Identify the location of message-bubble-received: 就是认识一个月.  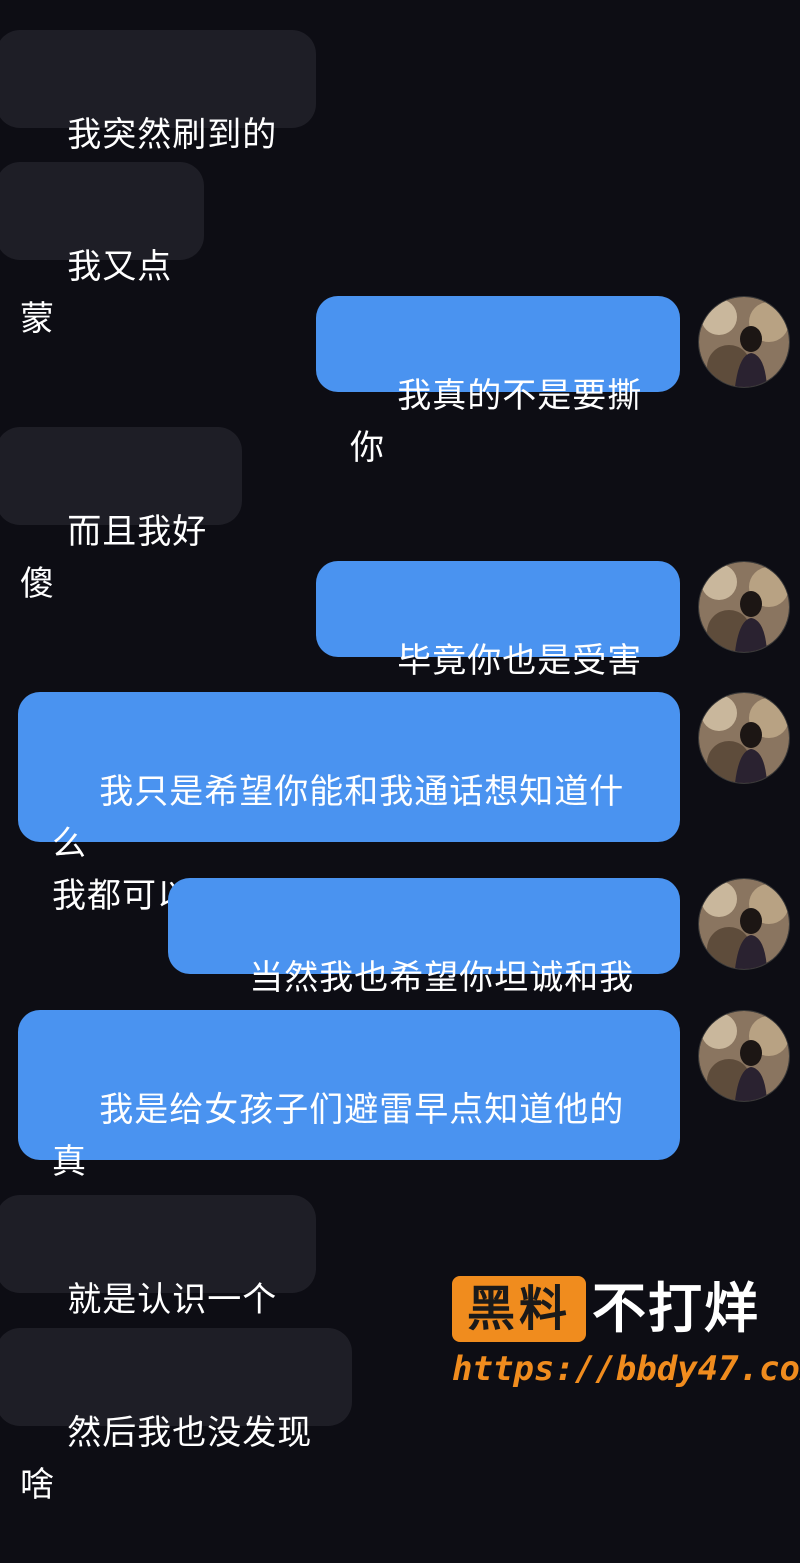
(158, 1283).